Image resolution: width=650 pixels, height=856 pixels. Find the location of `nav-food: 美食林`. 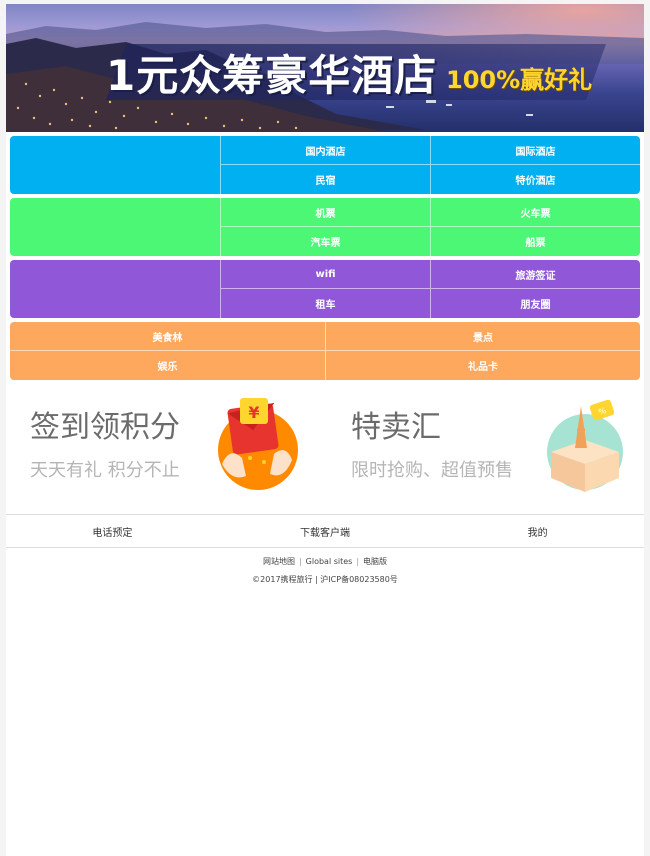

nav-food: 美食林 is located at coordinates (167, 336).